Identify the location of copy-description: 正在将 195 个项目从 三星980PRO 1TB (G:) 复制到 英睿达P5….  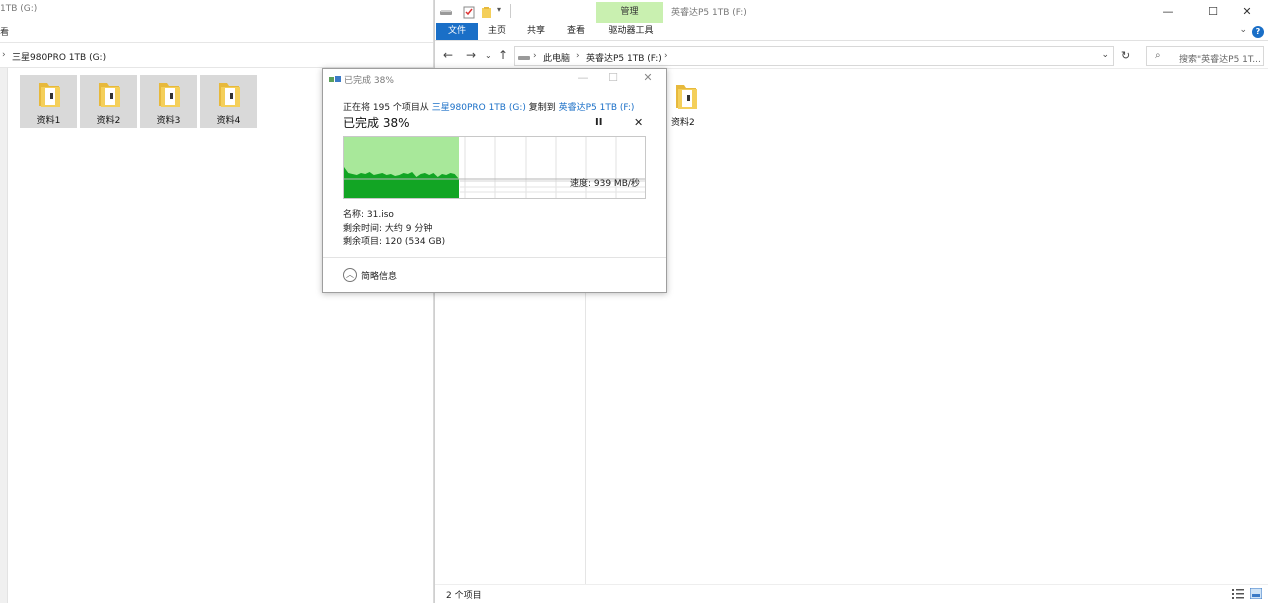
(488, 106).